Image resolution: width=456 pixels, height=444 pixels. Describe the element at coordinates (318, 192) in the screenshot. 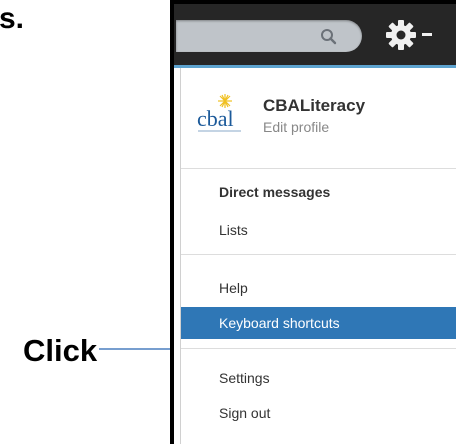

I see `menu-item-direct-messages: Direct messages` at that location.